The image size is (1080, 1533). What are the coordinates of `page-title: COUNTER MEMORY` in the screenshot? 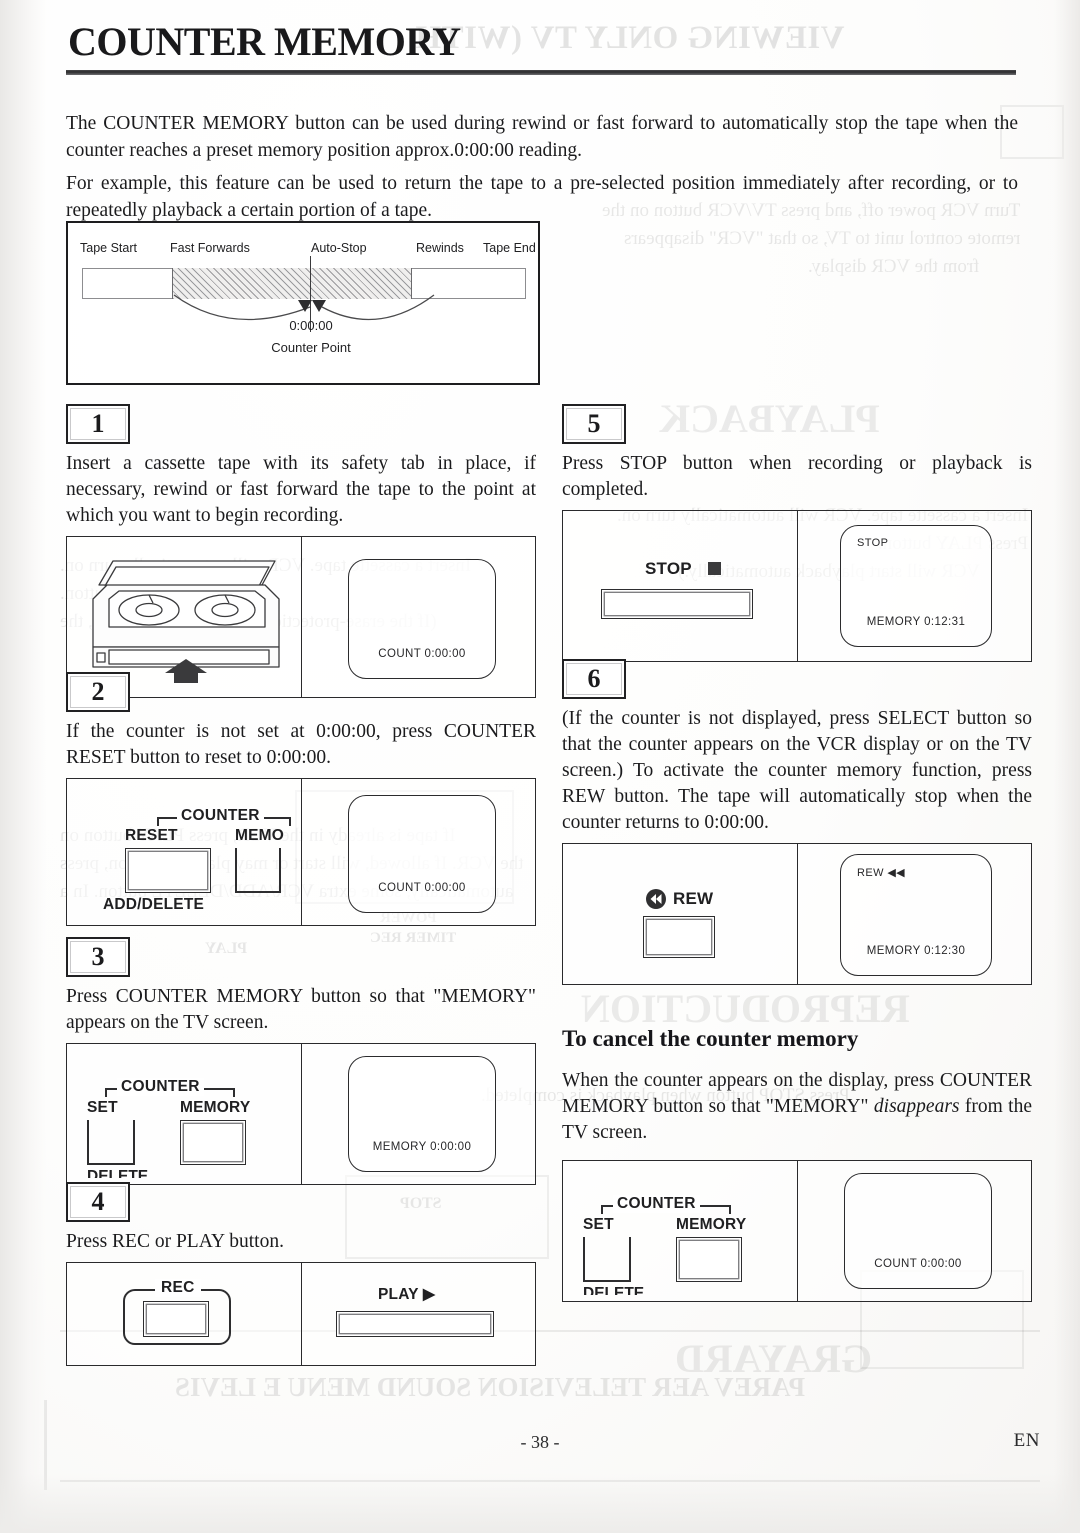 It's located at (264, 41).